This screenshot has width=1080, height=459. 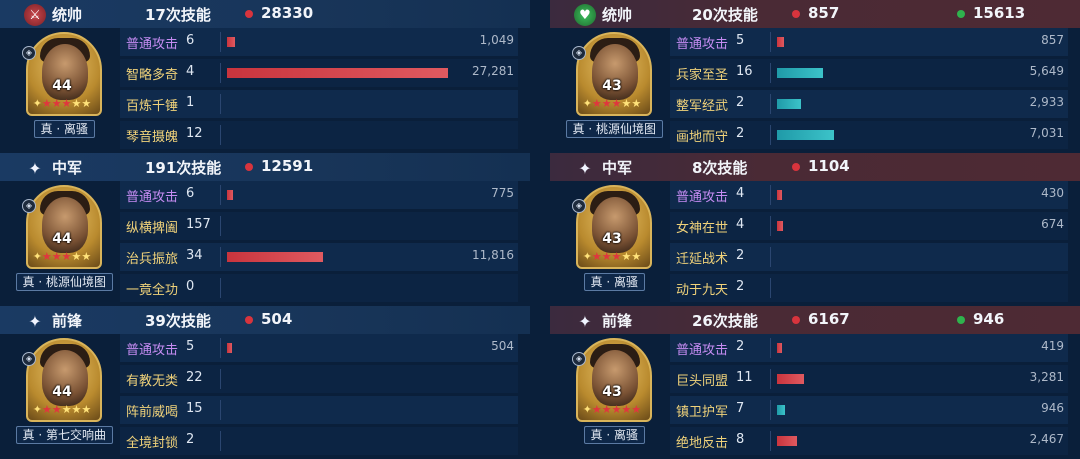 What do you see at coordinates (961, 14) in the screenshot?
I see `heal-dot-icon` at bounding box center [961, 14].